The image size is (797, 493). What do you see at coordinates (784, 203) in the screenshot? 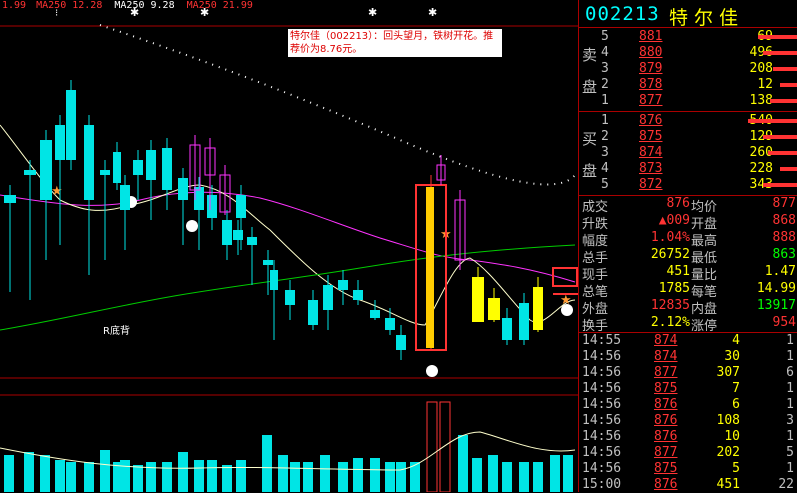
I see `quote-value-2: 877` at bounding box center [784, 203].